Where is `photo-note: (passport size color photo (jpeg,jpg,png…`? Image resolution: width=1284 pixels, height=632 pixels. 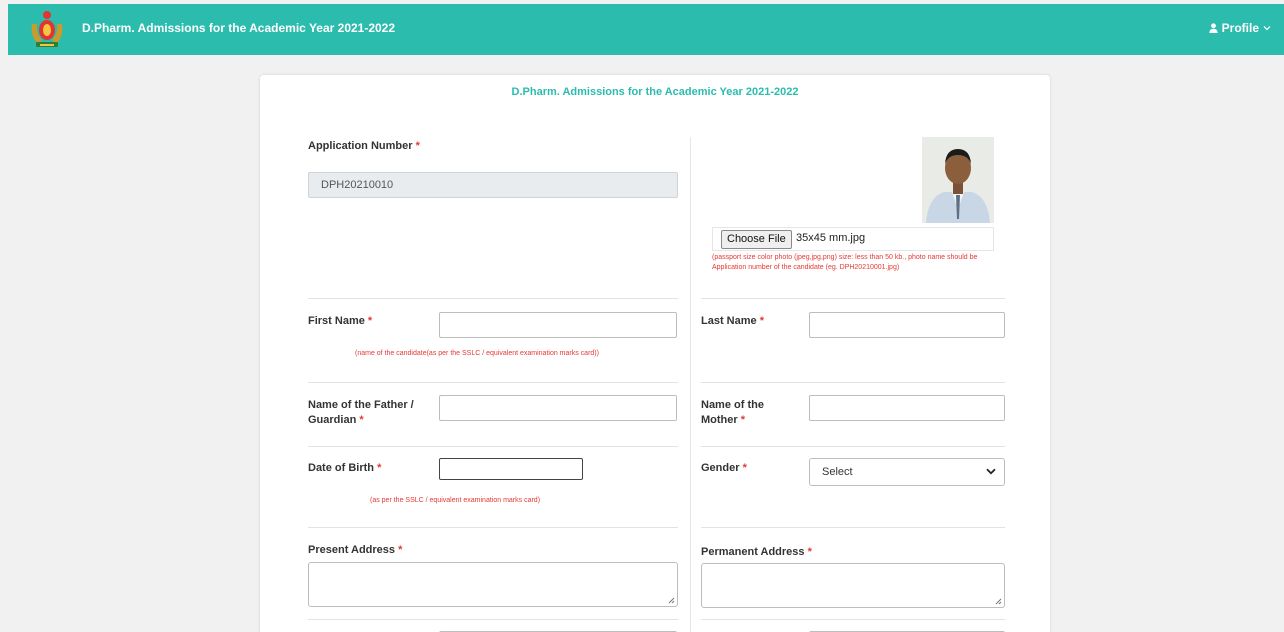
photo-note: (passport size color photo (jpeg,jpg,png… is located at coordinates (845, 262).